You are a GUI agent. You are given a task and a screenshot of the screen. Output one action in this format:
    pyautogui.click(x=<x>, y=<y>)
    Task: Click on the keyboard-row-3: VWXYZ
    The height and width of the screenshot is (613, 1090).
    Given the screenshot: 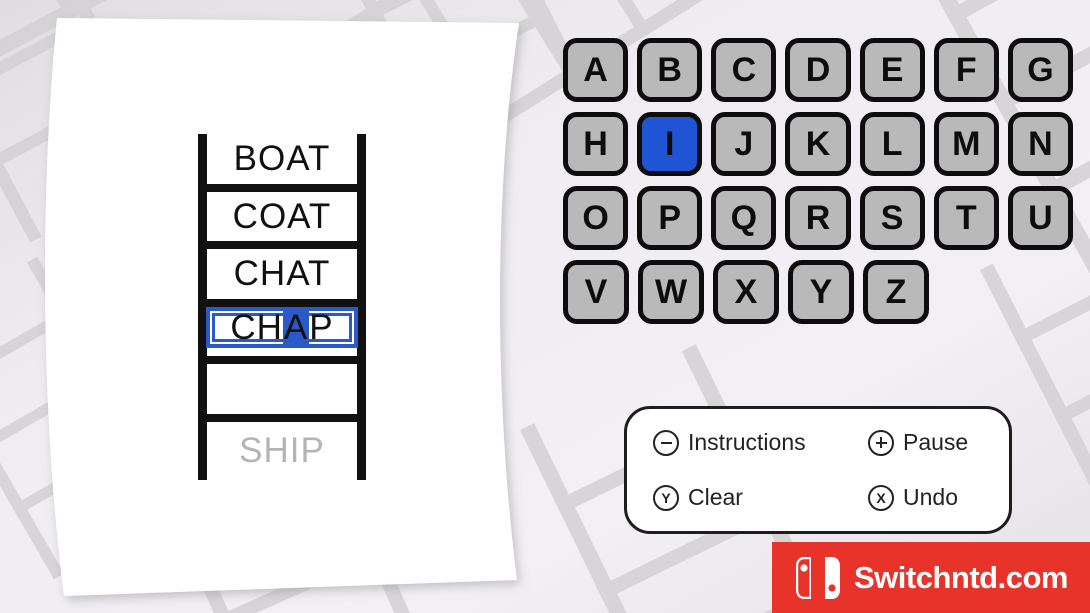 What is the action you would take?
    pyautogui.click(x=818, y=292)
    